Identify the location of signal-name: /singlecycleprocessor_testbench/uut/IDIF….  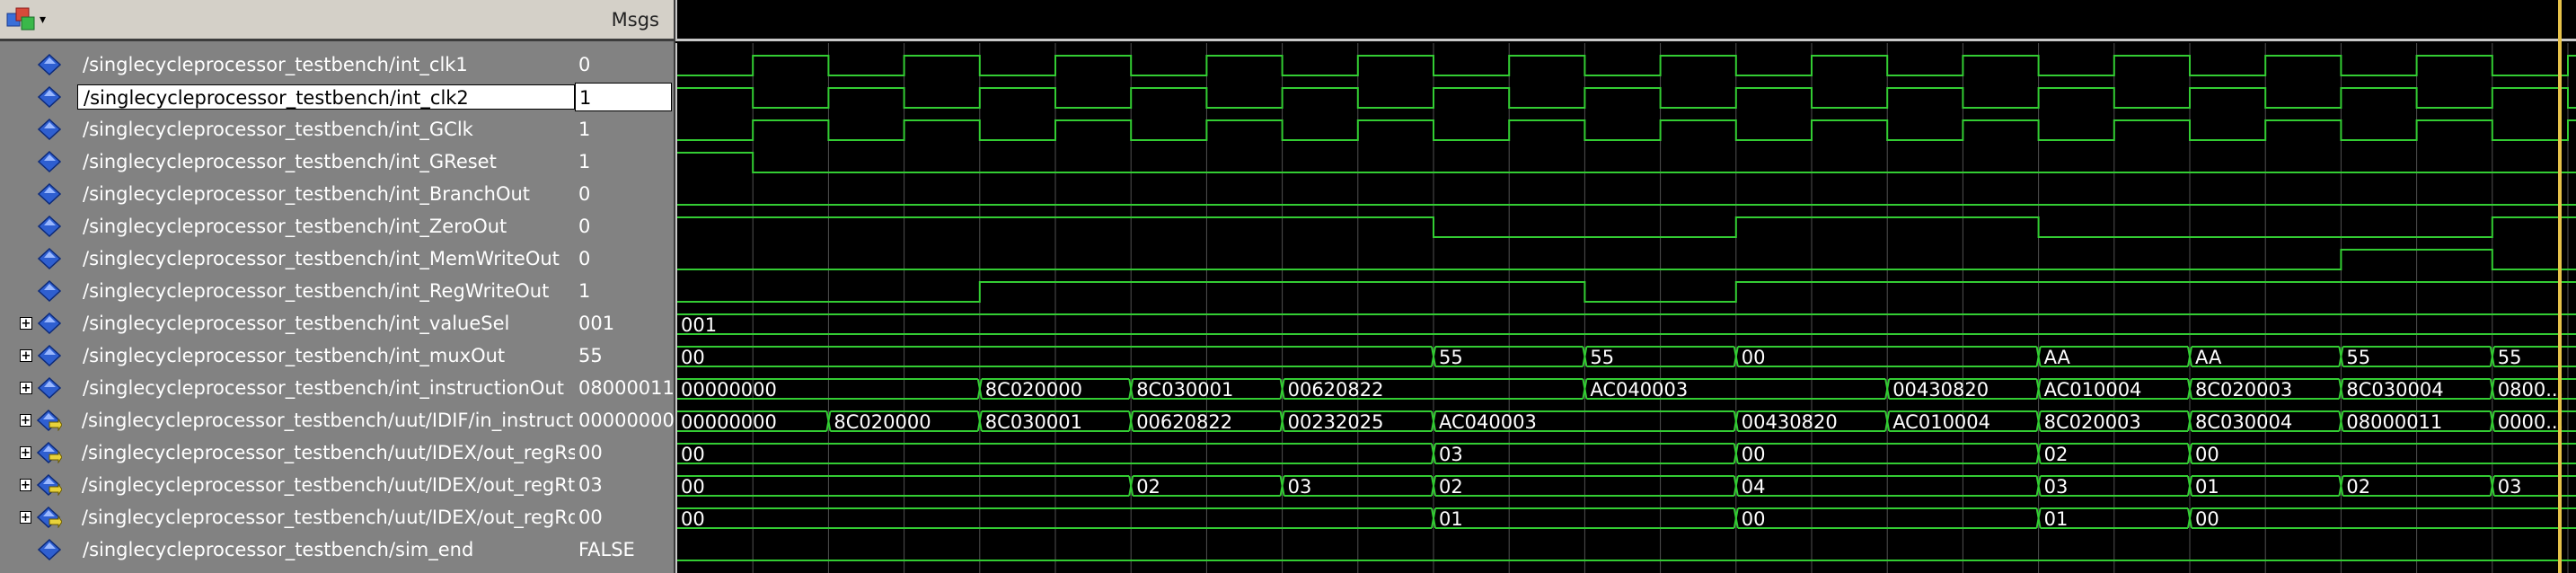
(341, 420).